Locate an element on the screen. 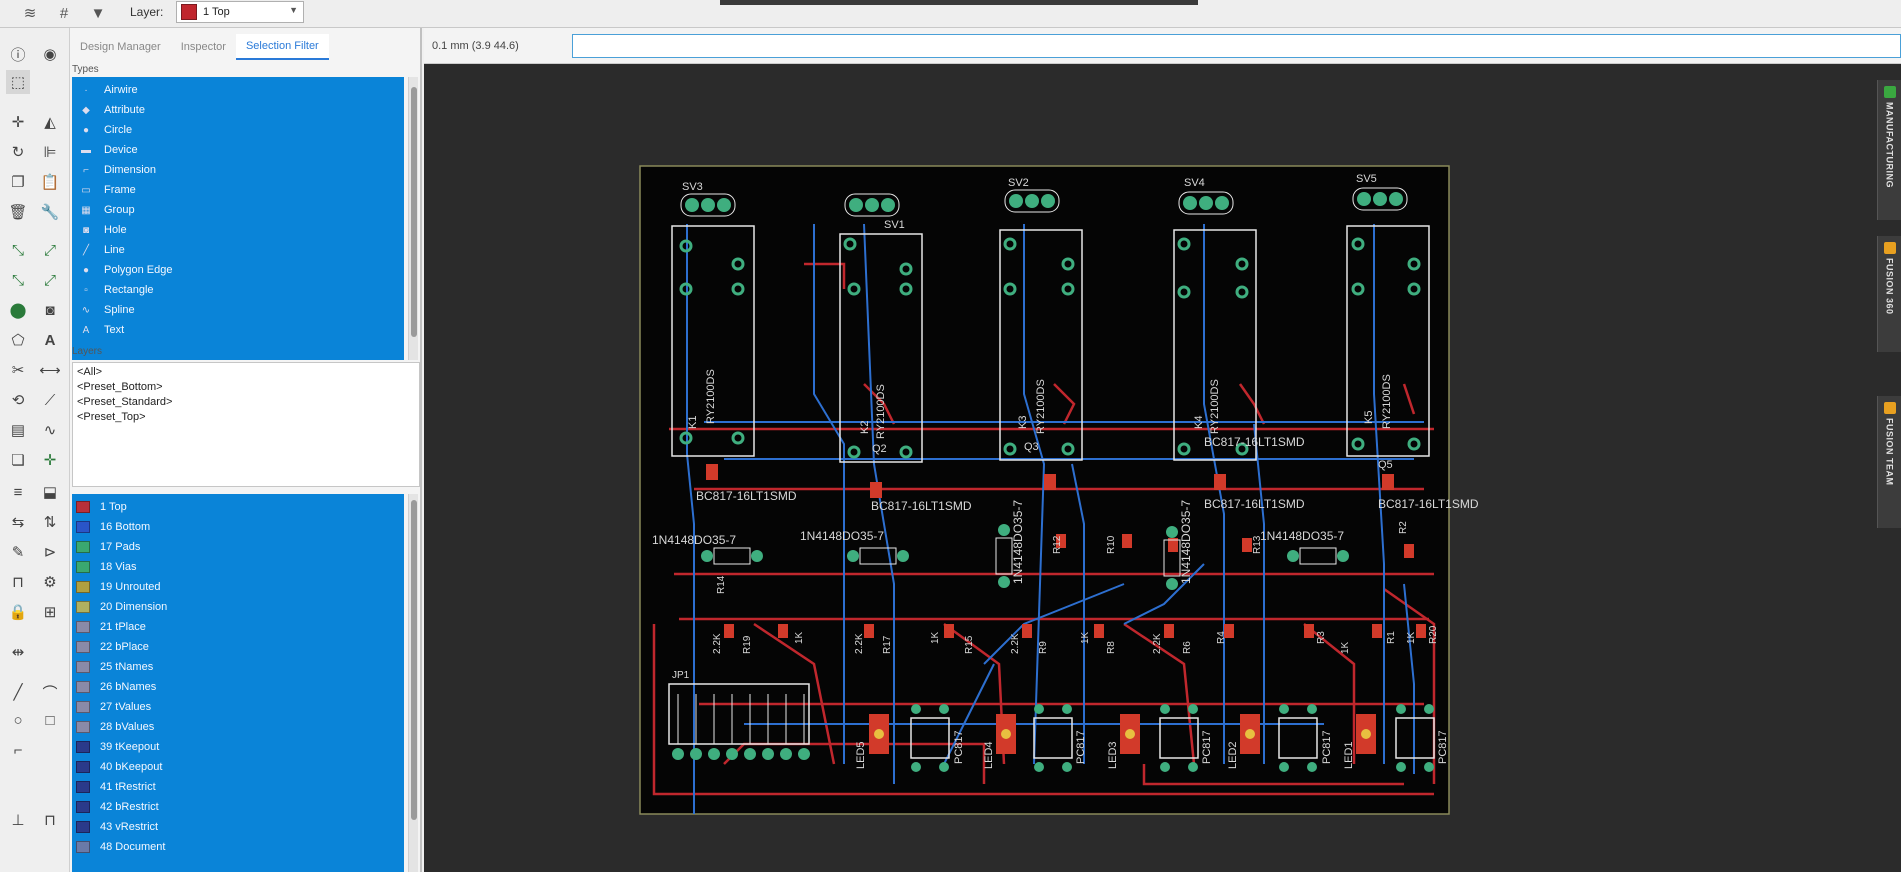 This screenshot has height=872, width=1901. list-item: 16 Bottom is located at coordinates (238, 527).